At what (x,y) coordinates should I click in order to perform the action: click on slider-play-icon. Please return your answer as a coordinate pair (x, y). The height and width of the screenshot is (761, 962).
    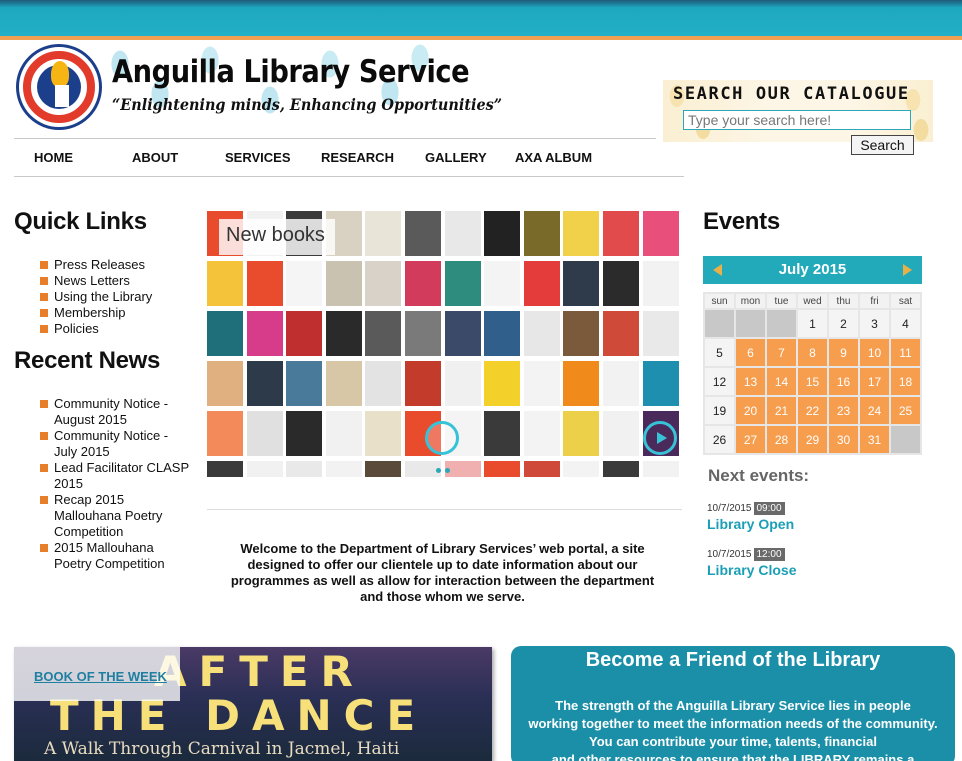
    Looking at the image, I should click on (442, 438).